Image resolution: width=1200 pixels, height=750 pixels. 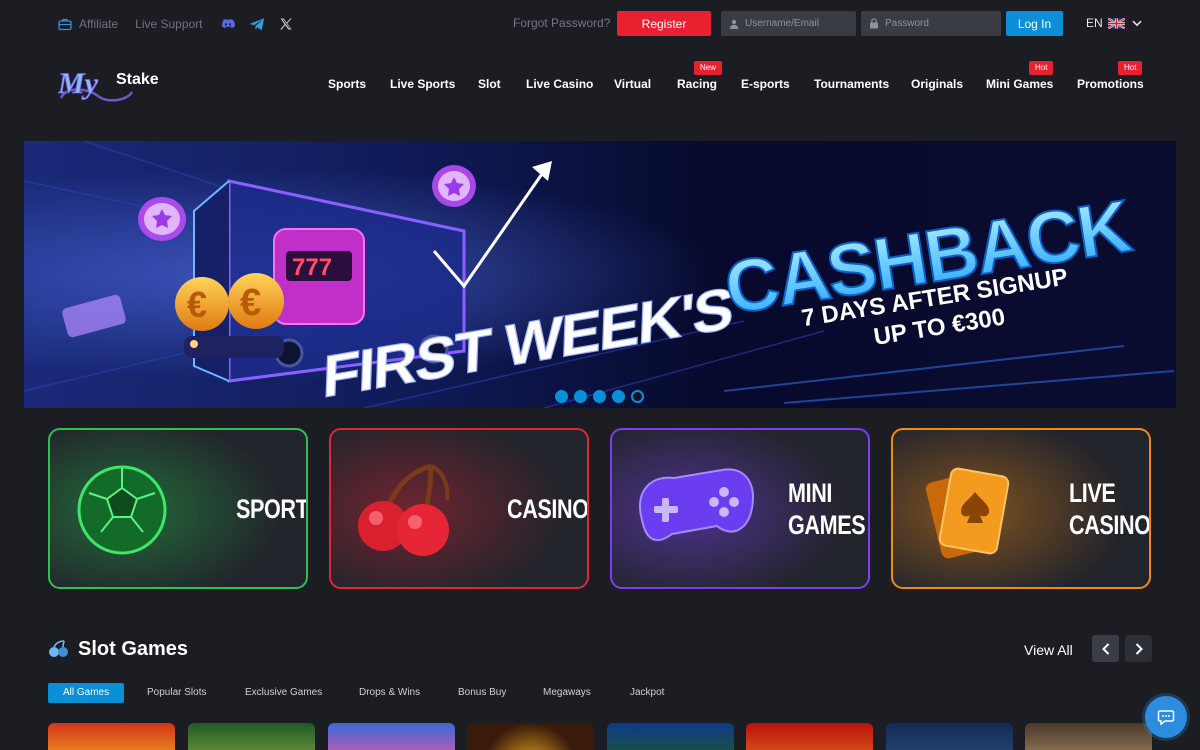 I want to click on nav-esports: E-sports, so click(x=765, y=85).